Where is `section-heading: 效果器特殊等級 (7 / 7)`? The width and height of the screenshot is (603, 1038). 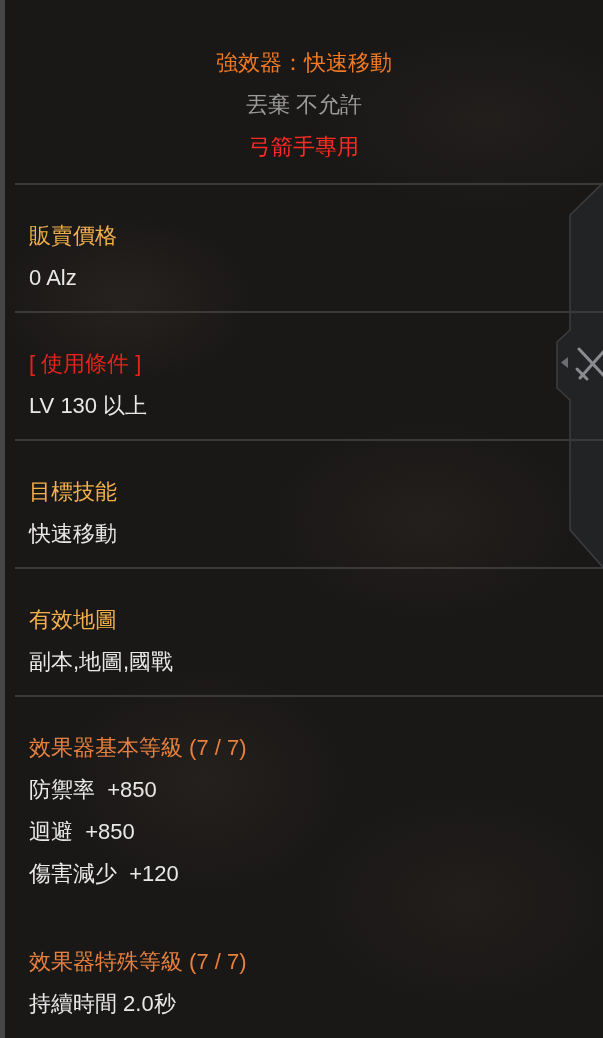 section-heading: 效果器特殊等級 (7 / 7) is located at coordinates (138, 962).